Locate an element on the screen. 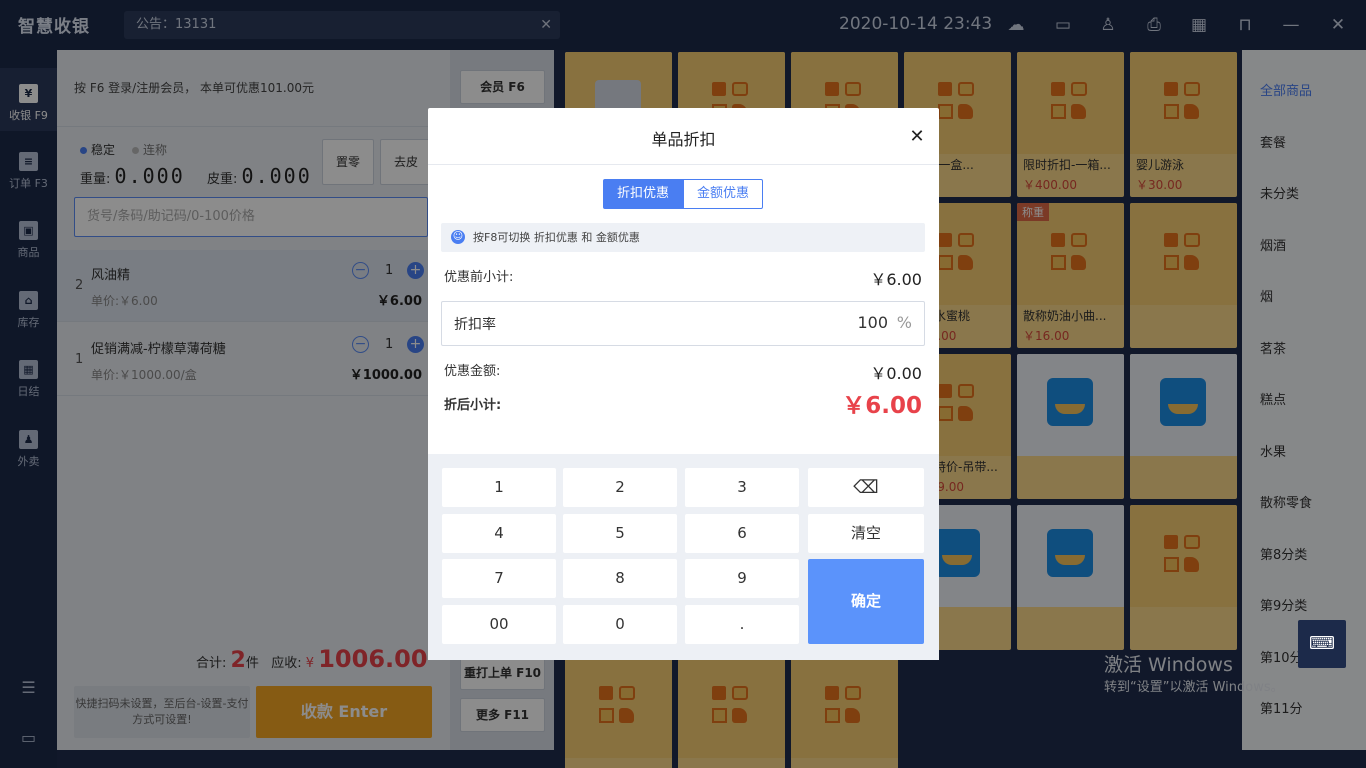  info-icon: ☺ is located at coordinates (458, 237).